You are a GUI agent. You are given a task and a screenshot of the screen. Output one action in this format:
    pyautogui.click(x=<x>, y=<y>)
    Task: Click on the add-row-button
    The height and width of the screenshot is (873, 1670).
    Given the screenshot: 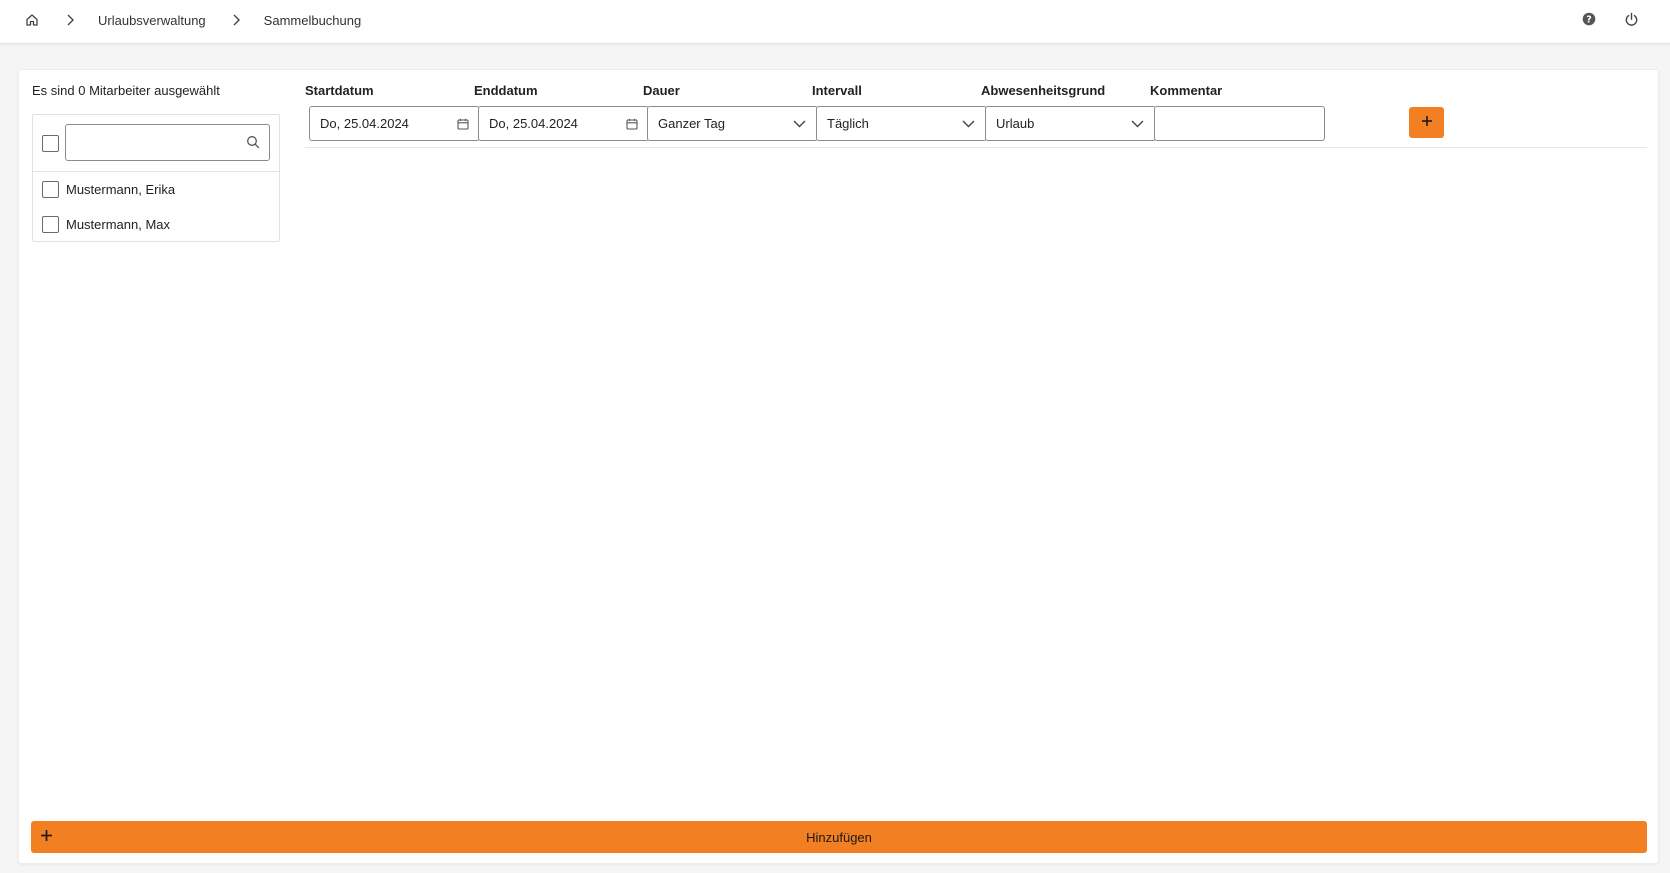 What is the action you would take?
    pyautogui.click(x=1426, y=122)
    